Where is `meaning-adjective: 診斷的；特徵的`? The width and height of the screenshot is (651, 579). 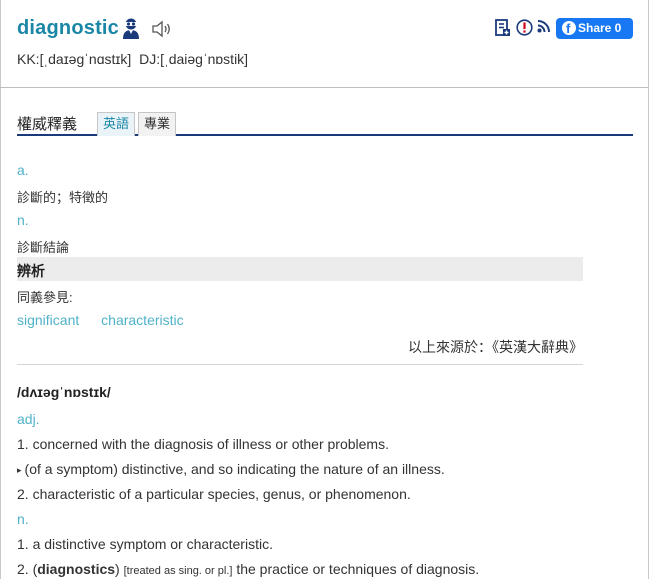
meaning-adjective: 診斷的；特徵的 is located at coordinates (63, 197).